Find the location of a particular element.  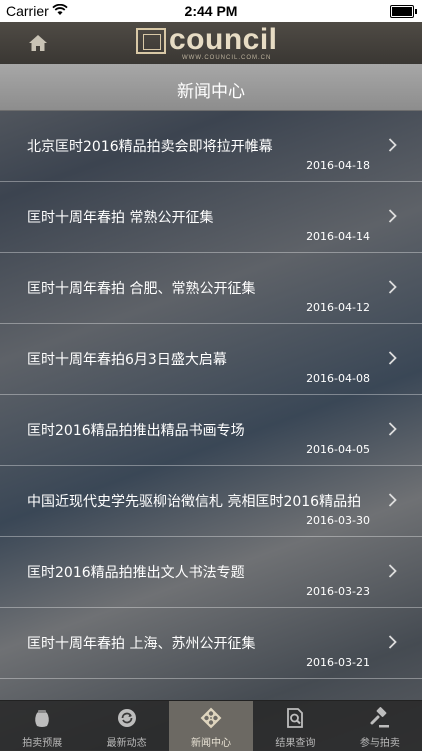

tab-join-auction: 参与拍卖 is located at coordinates (380, 726).